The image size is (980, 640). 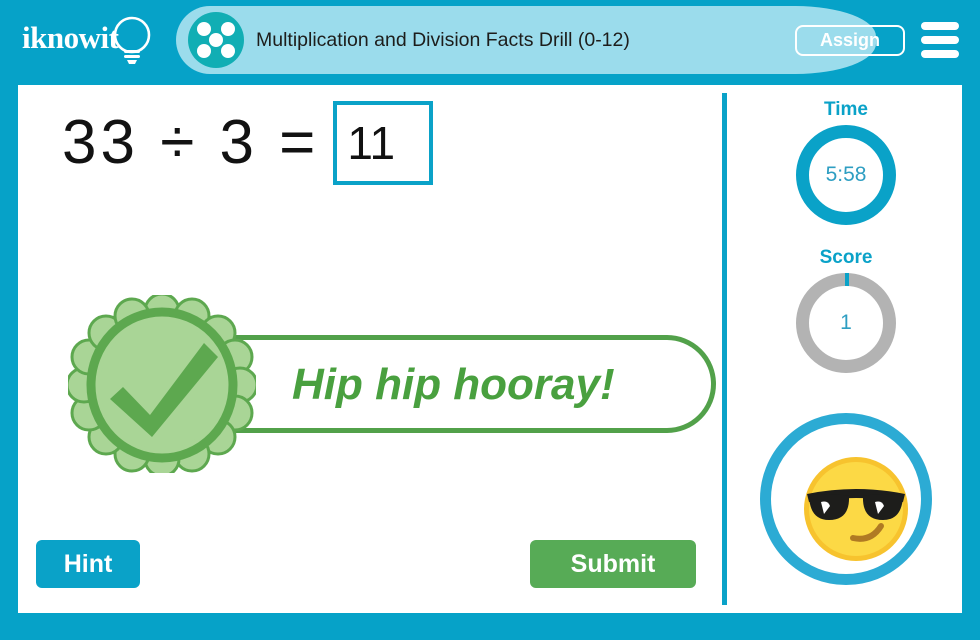 I want to click on sunglasses-smirk-emoji-avatar, so click(x=856, y=509).